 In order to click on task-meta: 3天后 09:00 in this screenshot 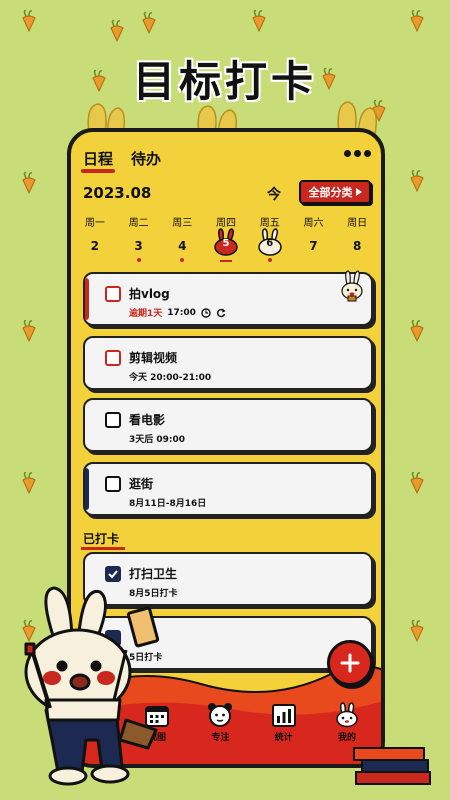, I will do `click(157, 438)`.